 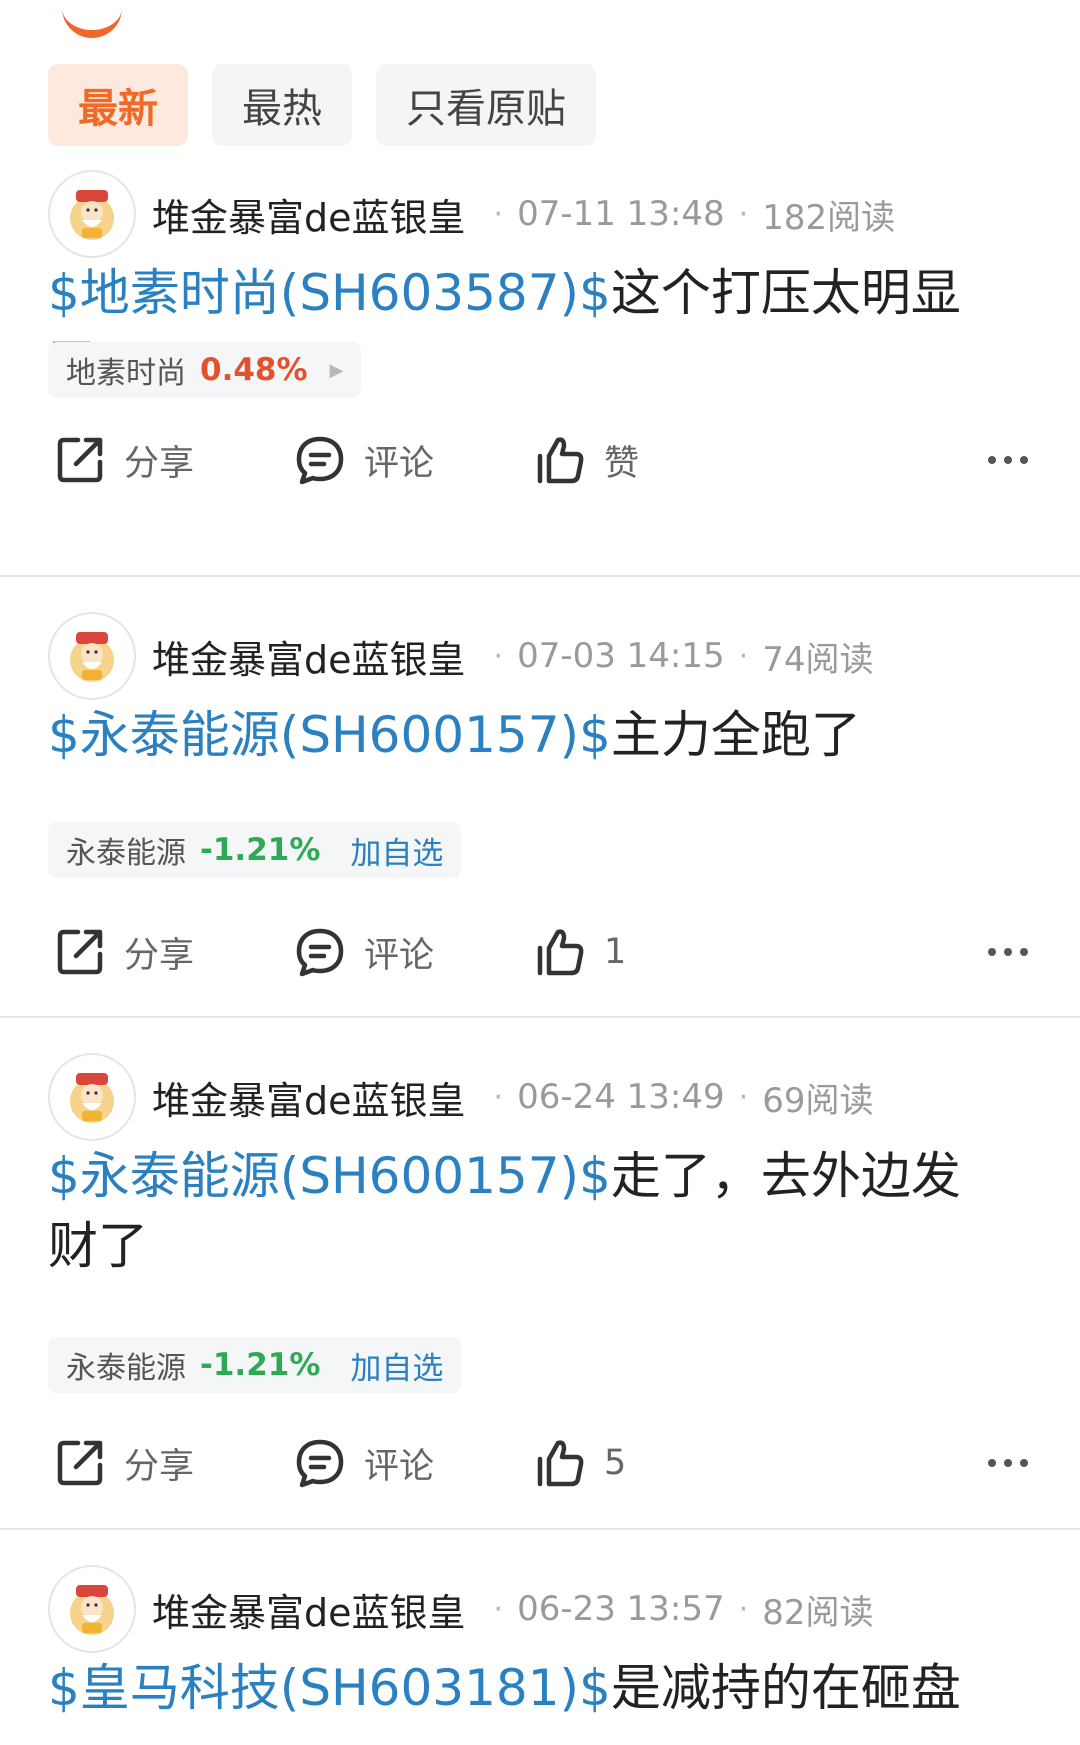 I want to click on like-button: 1, so click(x=580, y=952).